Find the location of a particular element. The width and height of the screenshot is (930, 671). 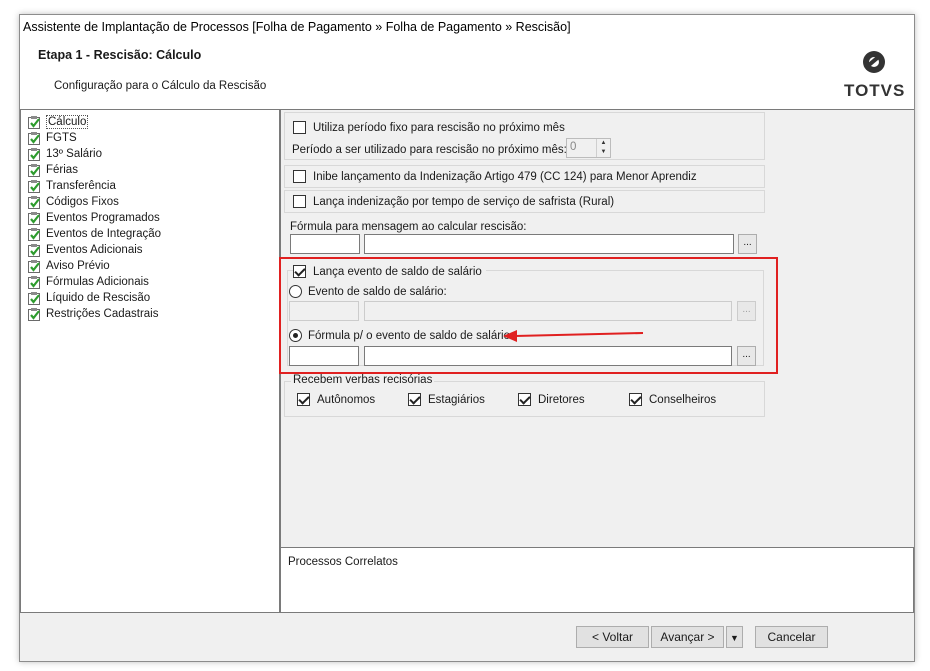

spinner-buttons: ▲ ▼ is located at coordinates (603, 148).